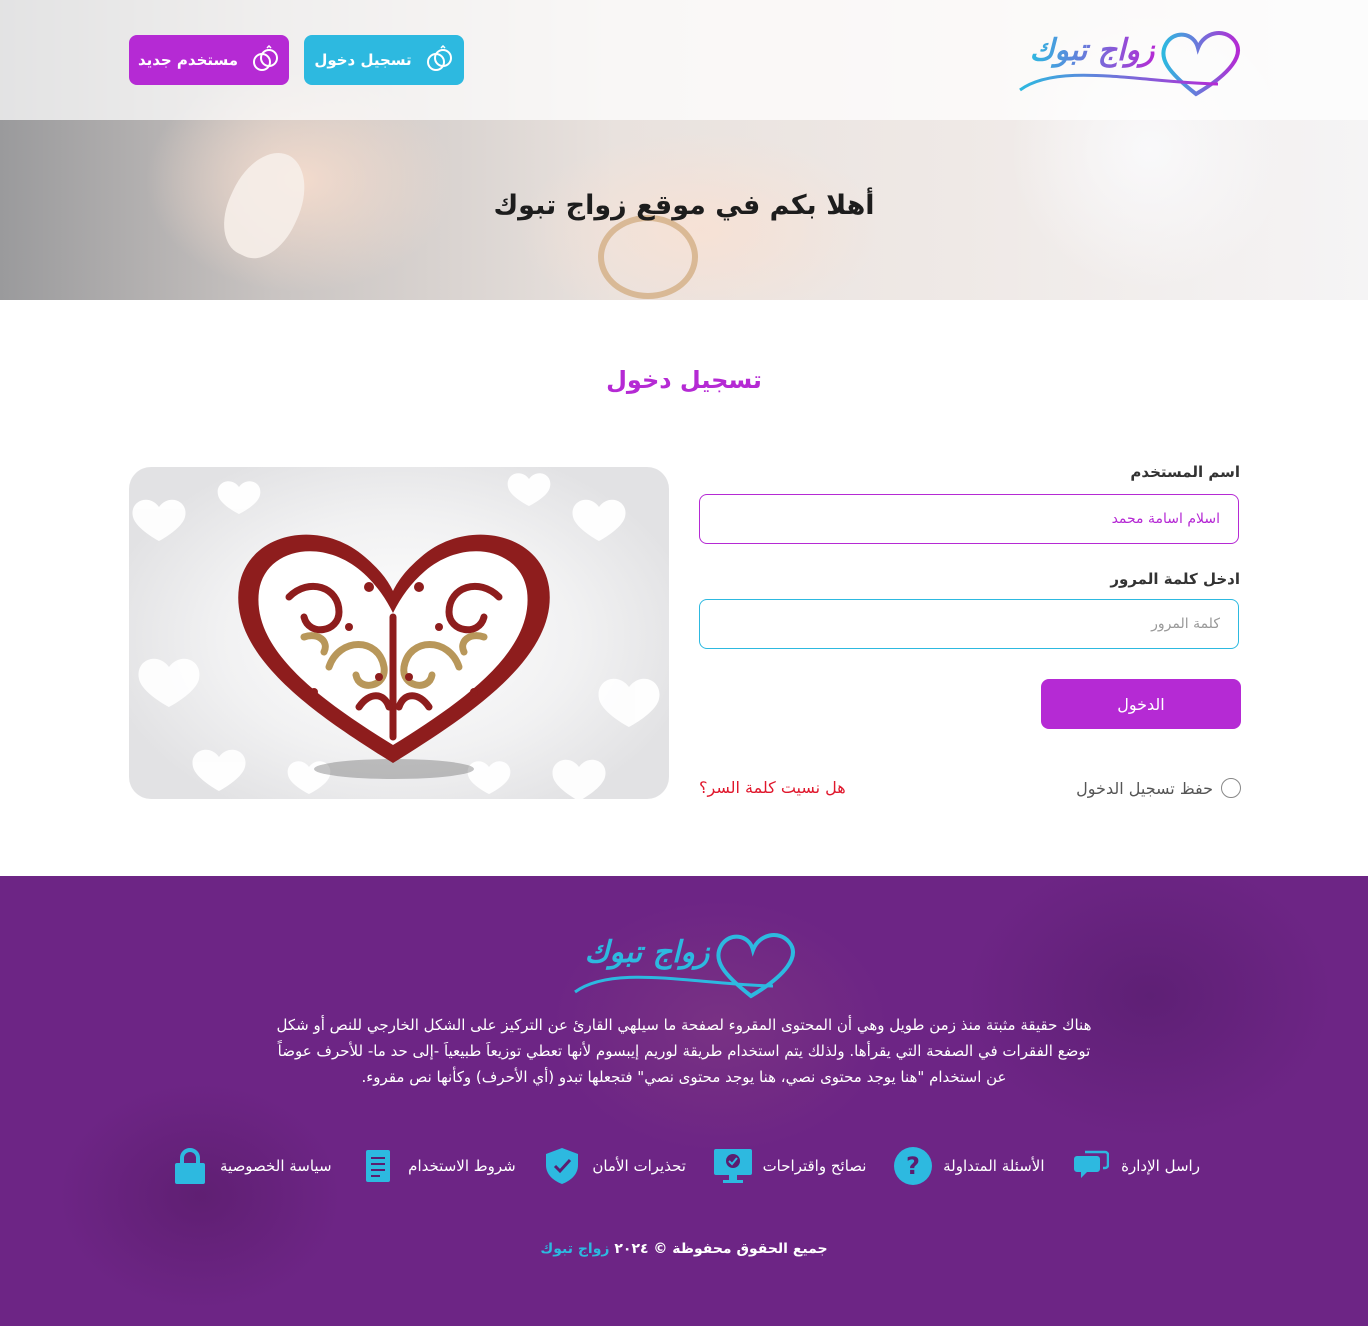 This screenshot has height=1326, width=1368. I want to click on monitor-check-icon, so click(733, 1166).